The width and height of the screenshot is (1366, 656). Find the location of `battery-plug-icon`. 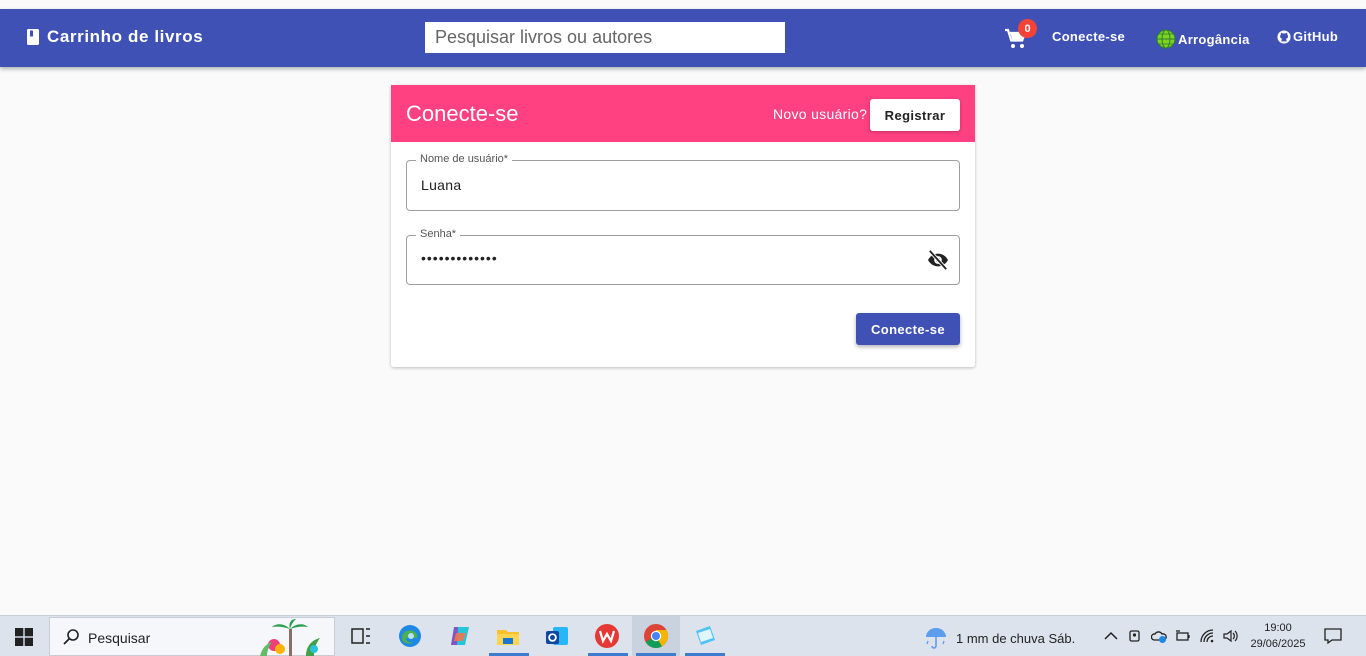

battery-plug-icon is located at coordinates (1183, 636).